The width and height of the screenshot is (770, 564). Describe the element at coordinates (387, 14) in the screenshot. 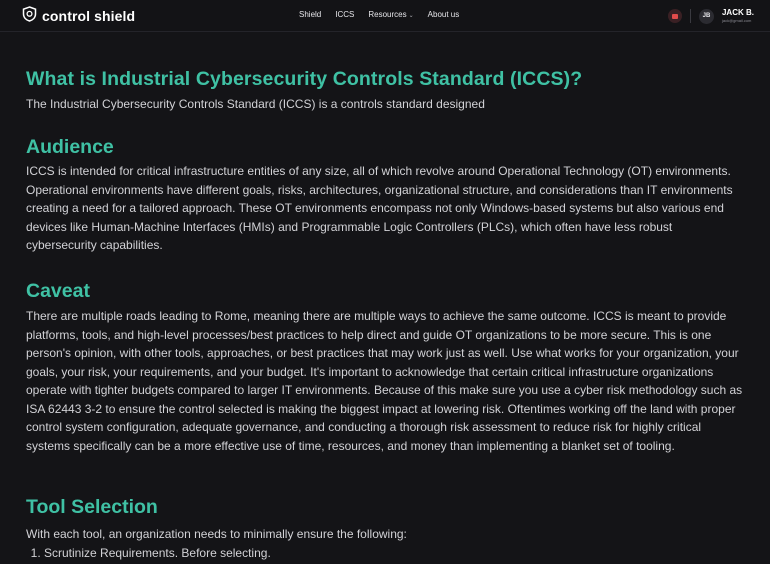

I see `nav-item-resources-label: Resources` at that location.